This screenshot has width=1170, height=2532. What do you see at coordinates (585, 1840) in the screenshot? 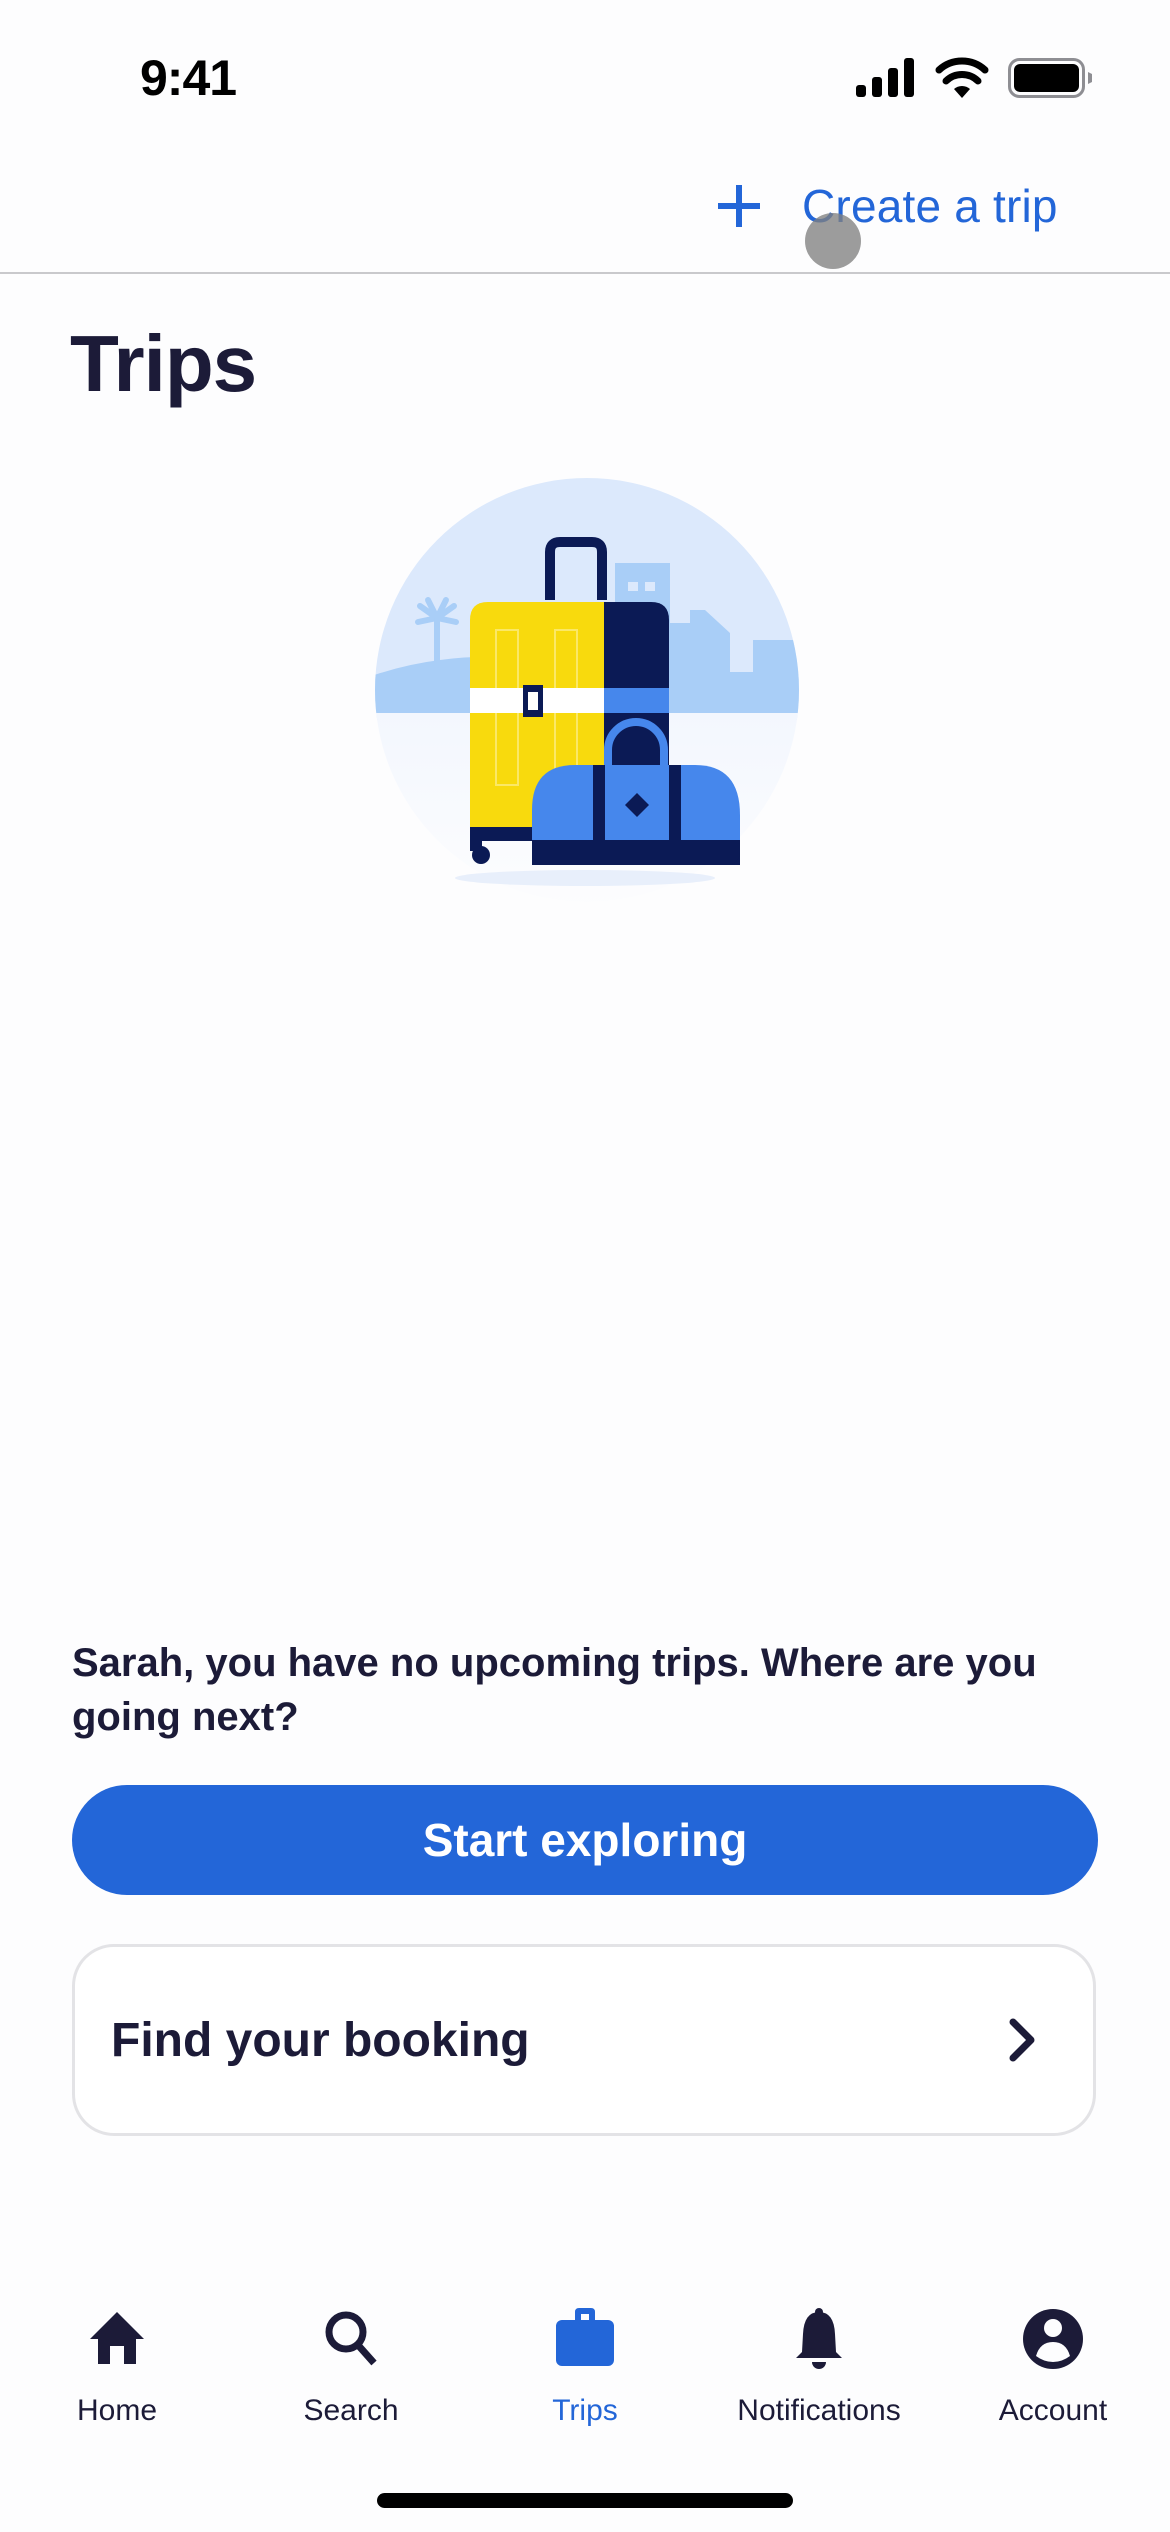
I see `start-exploring-button: Start exploring` at bounding box center [585, 1840].